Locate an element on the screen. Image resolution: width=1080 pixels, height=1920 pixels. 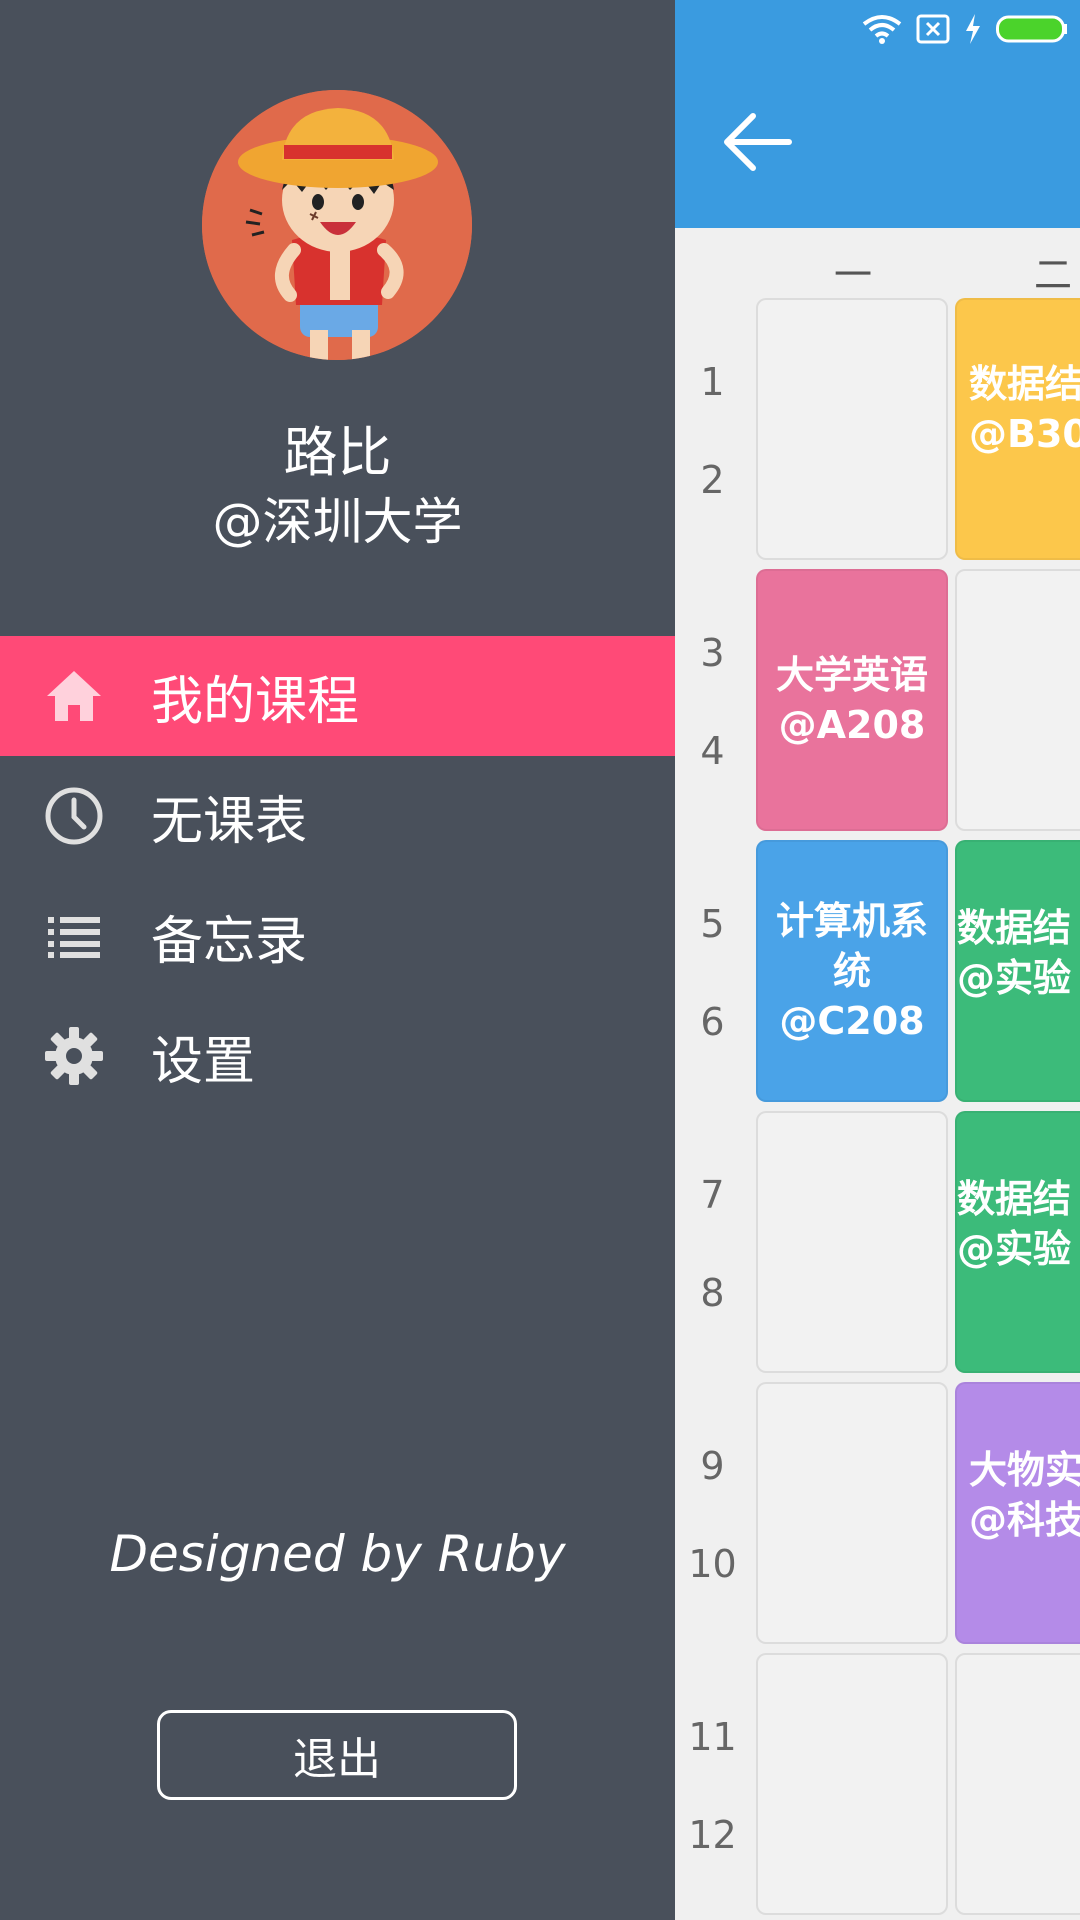
nav-item-settings: 设置 is located at coordinates (337, 1056).